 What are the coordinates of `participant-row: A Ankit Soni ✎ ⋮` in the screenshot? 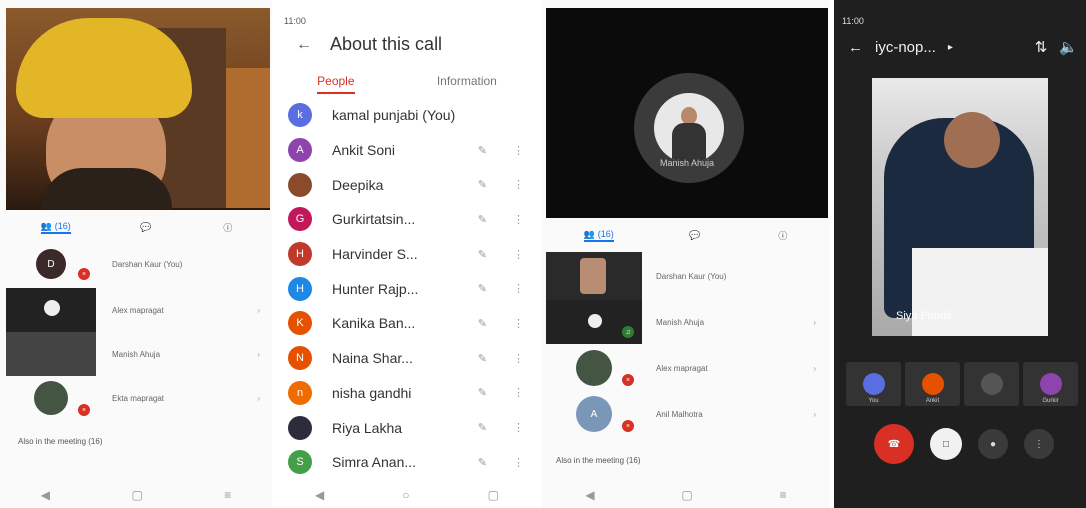 It's located at (407, 150).